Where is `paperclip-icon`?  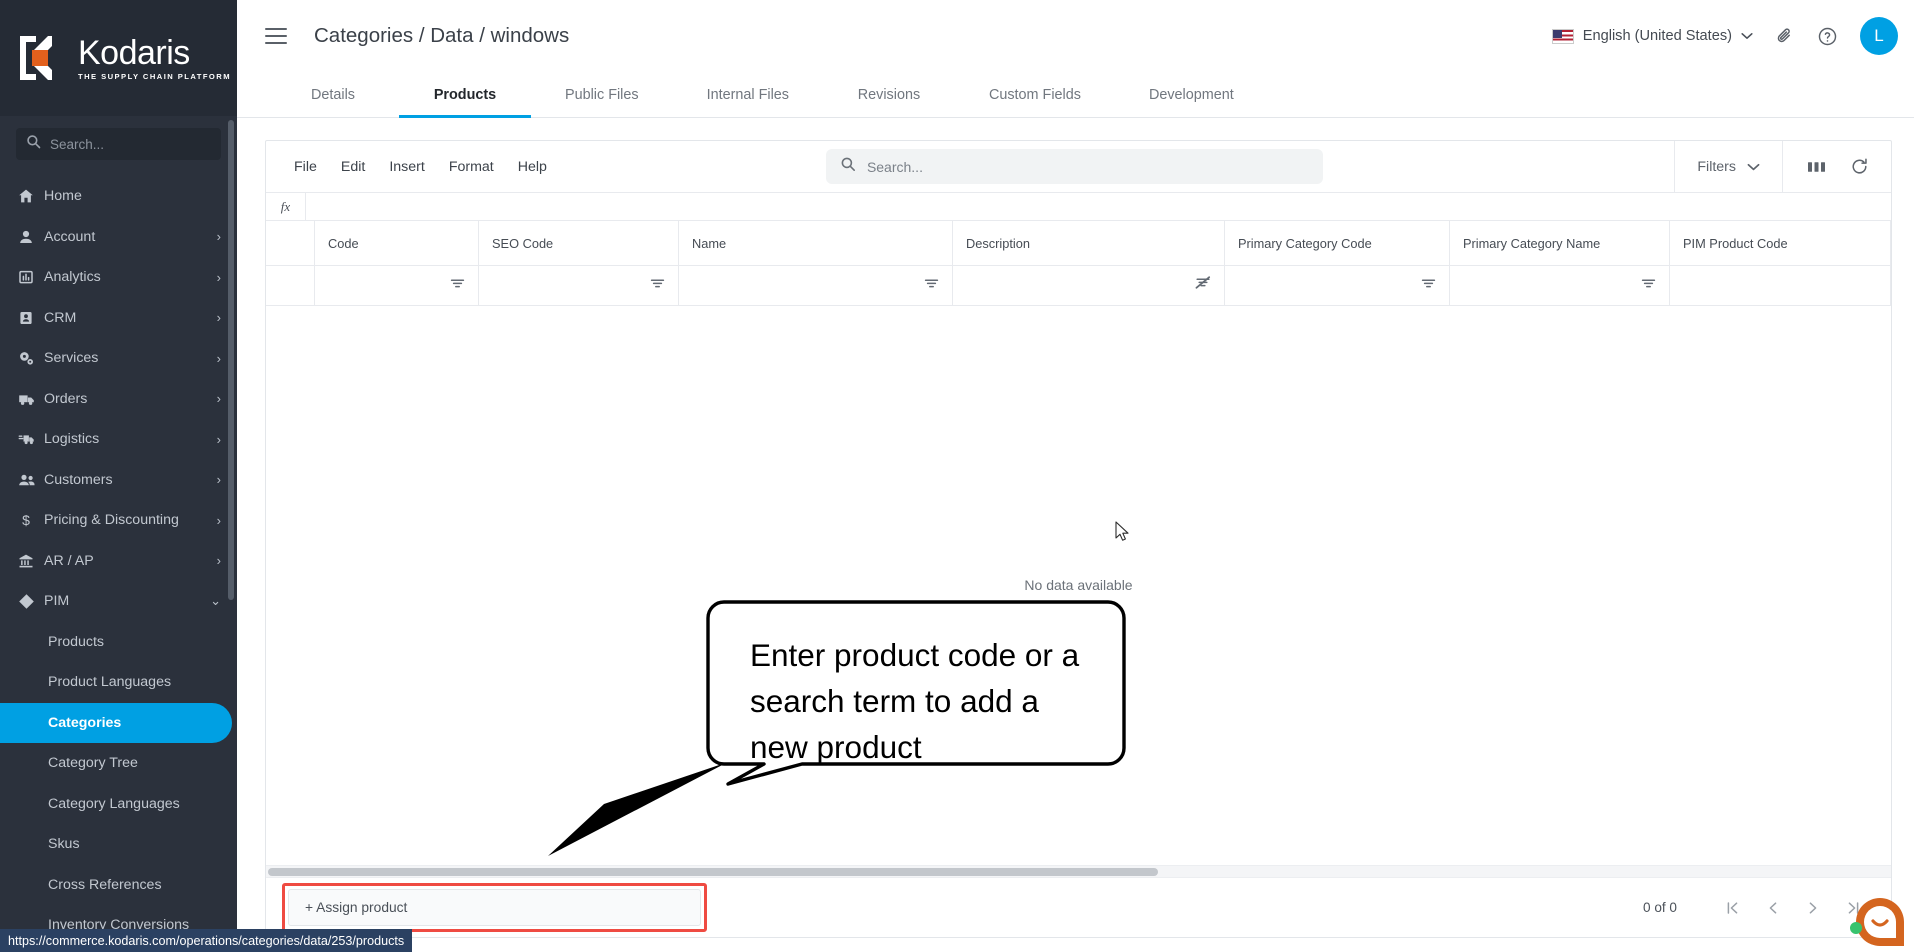
paperclip-icon is located at coordinates (1785, 36).